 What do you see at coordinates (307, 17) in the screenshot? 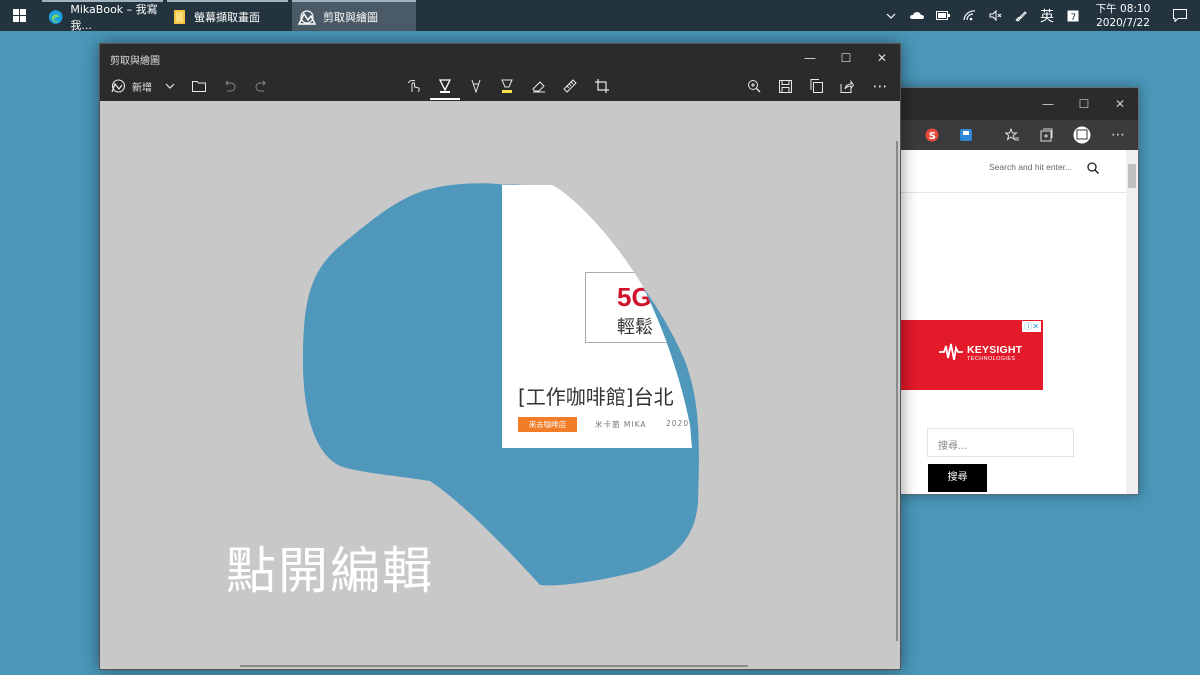
I see `snip-sketch-icon` at bounding box center [307, 17].